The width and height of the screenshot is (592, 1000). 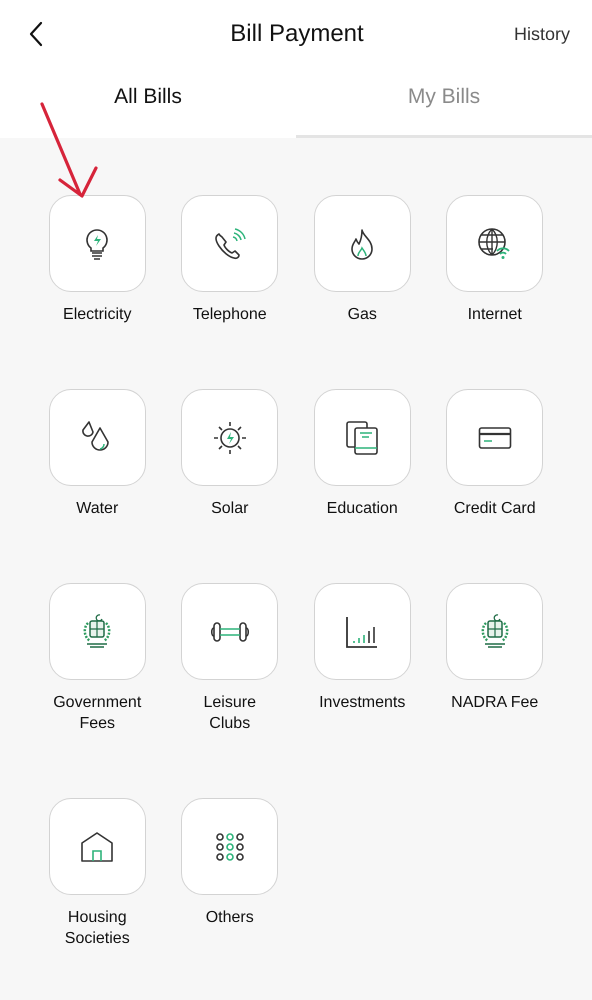 I want to click on screen-title: Bill Payment, so click(x=297, y=34).